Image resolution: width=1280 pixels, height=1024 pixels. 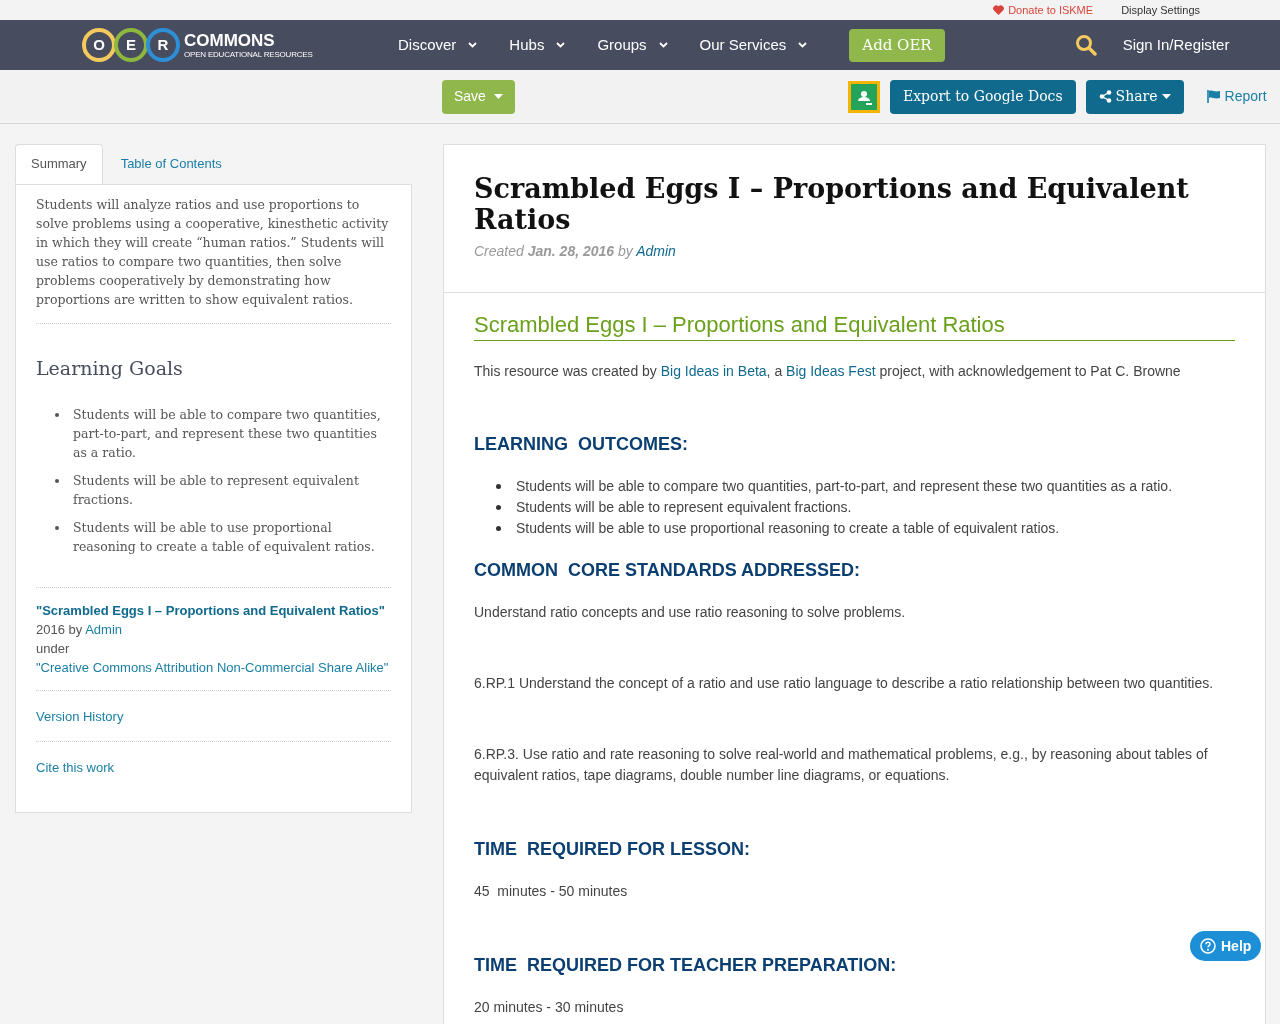 What do you see at coordinates (854, 326) in the screenshot?
I see `content-title: Scrambled Eggs I – Proportions and Equivalent Ratios` at bounding box center [854, 326].